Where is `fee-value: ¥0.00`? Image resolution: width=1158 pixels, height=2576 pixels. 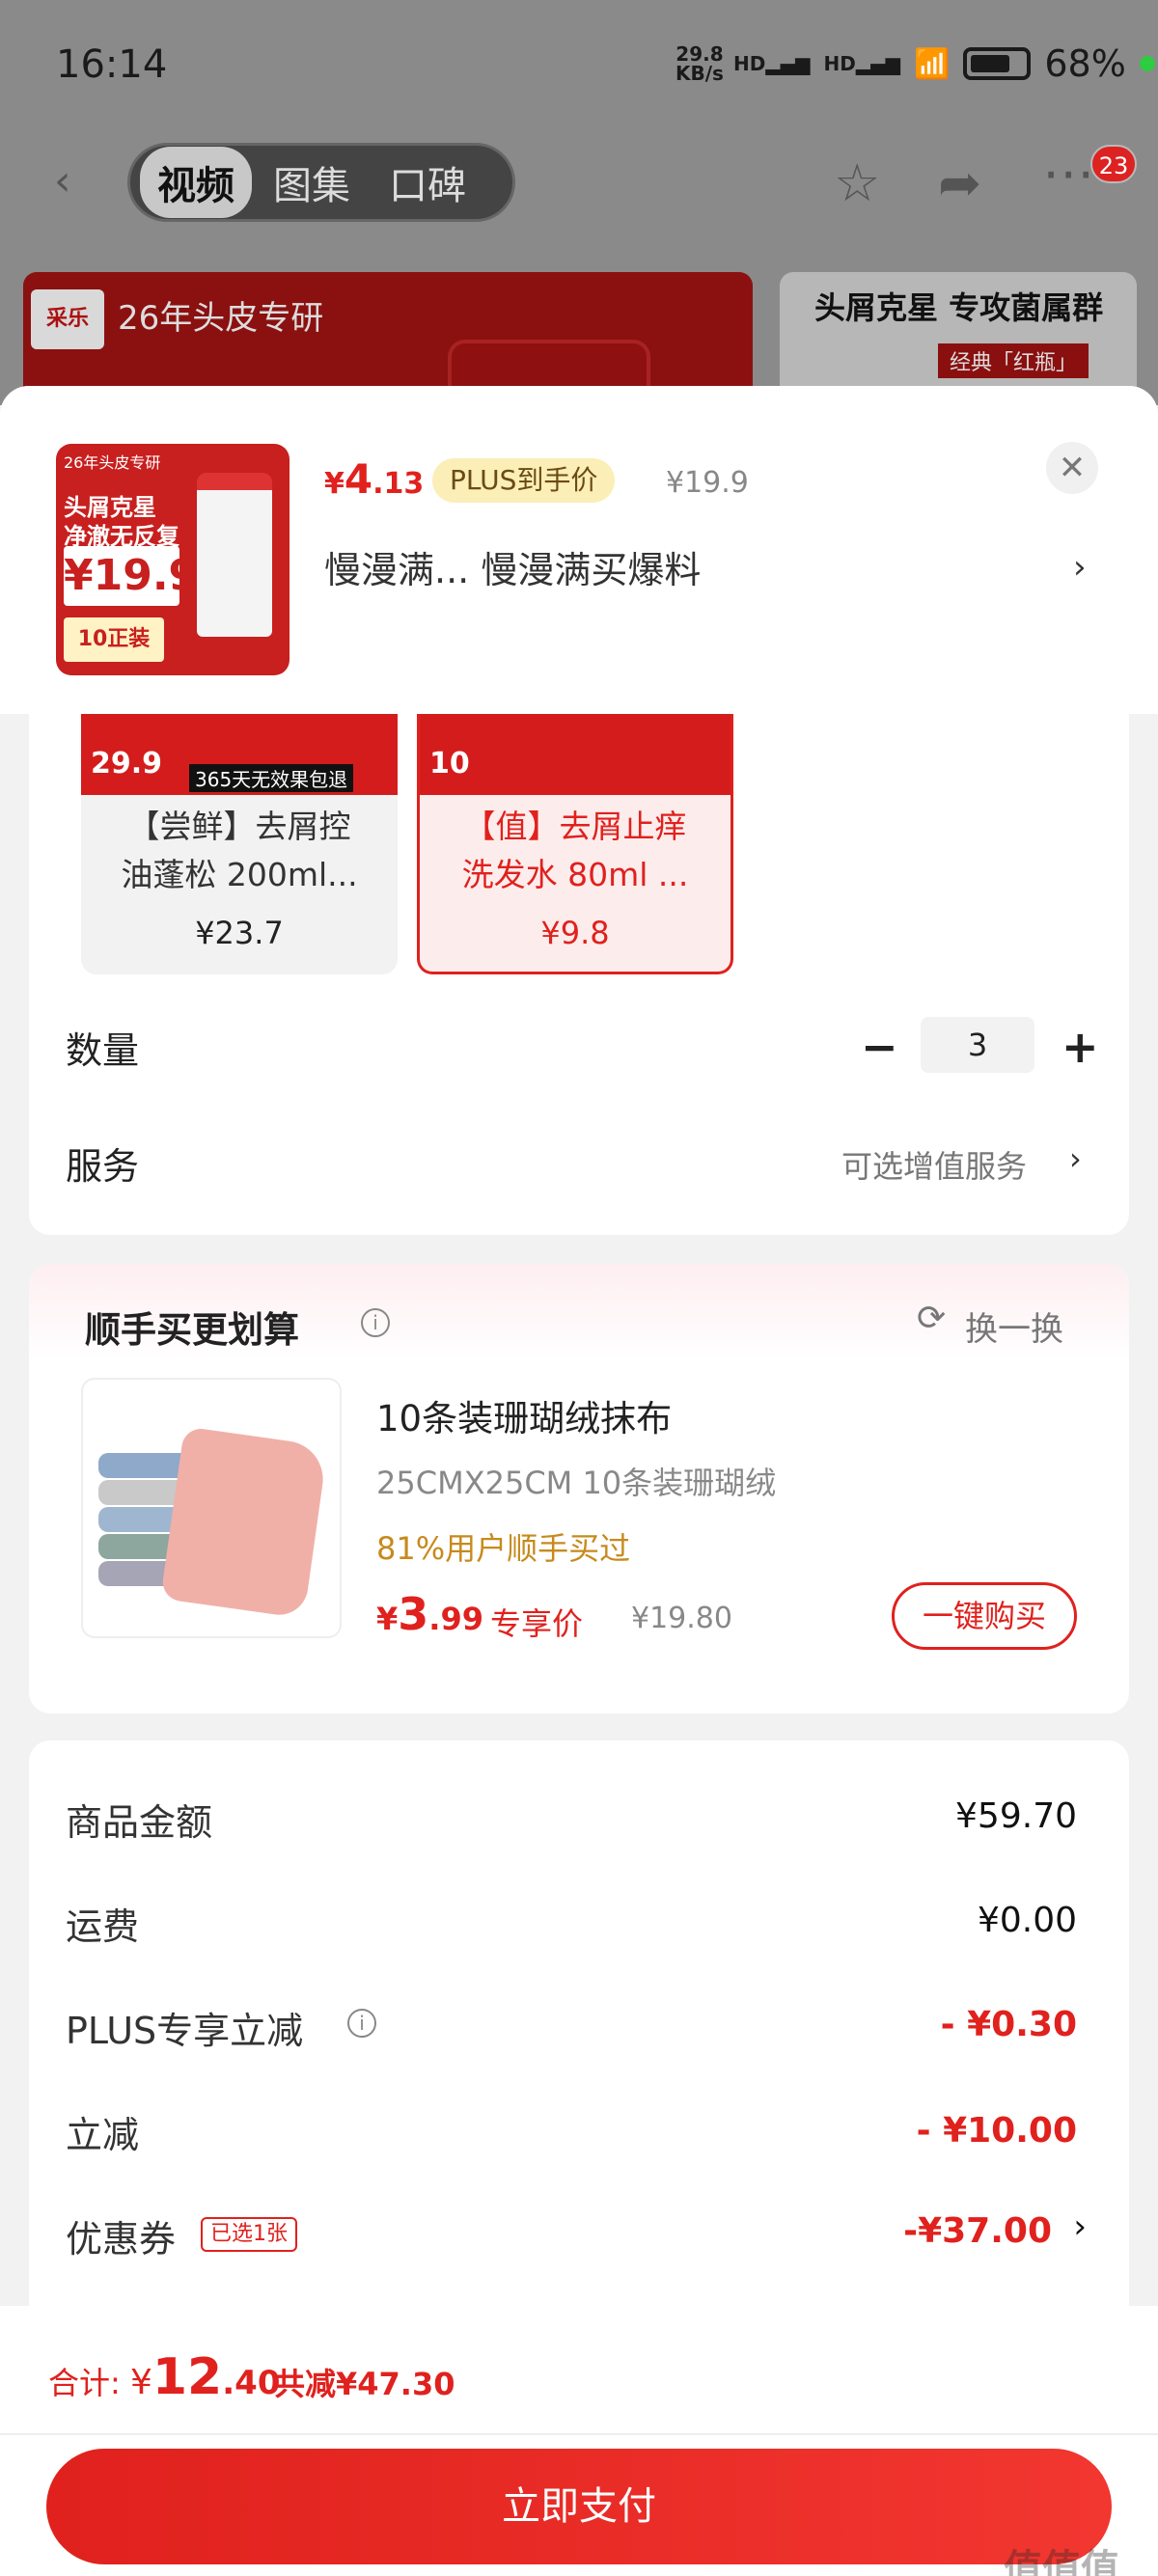 fee-value: ¥0.00 is located at coordinates (1027, 1921).